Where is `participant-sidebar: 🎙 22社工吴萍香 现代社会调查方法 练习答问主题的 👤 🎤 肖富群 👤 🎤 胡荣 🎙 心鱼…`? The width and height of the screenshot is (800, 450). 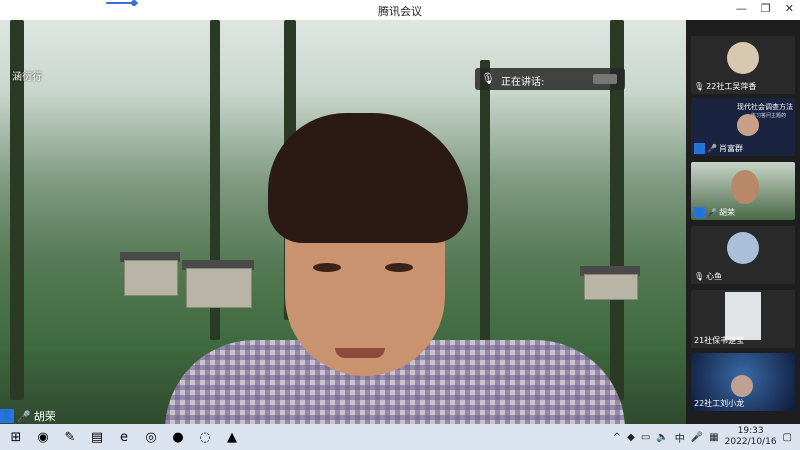
participant-sidebar: 🎙 22社工吴萍香 现代社会调查方法 练习答问主题的 👤 🎤 肖富群 👤 🎤 胡荣 🎙 心鱼… is located at coordinates (743, 222).